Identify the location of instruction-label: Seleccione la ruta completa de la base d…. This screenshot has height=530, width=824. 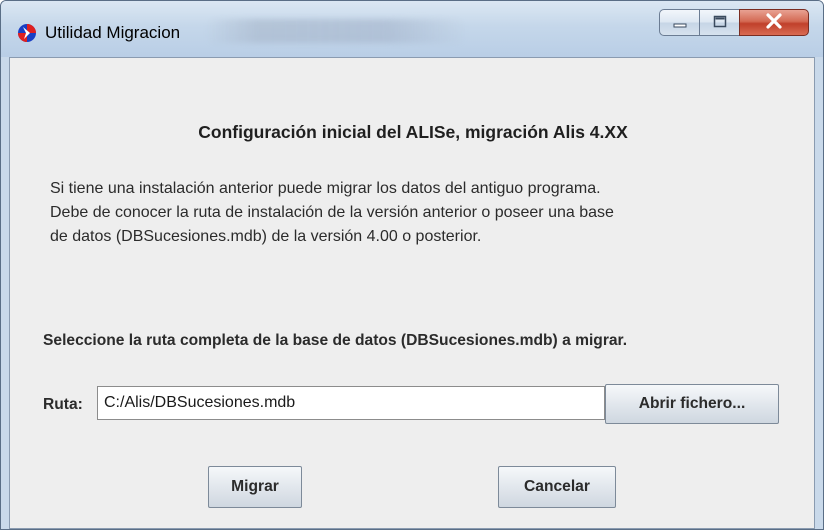
(335, 340).